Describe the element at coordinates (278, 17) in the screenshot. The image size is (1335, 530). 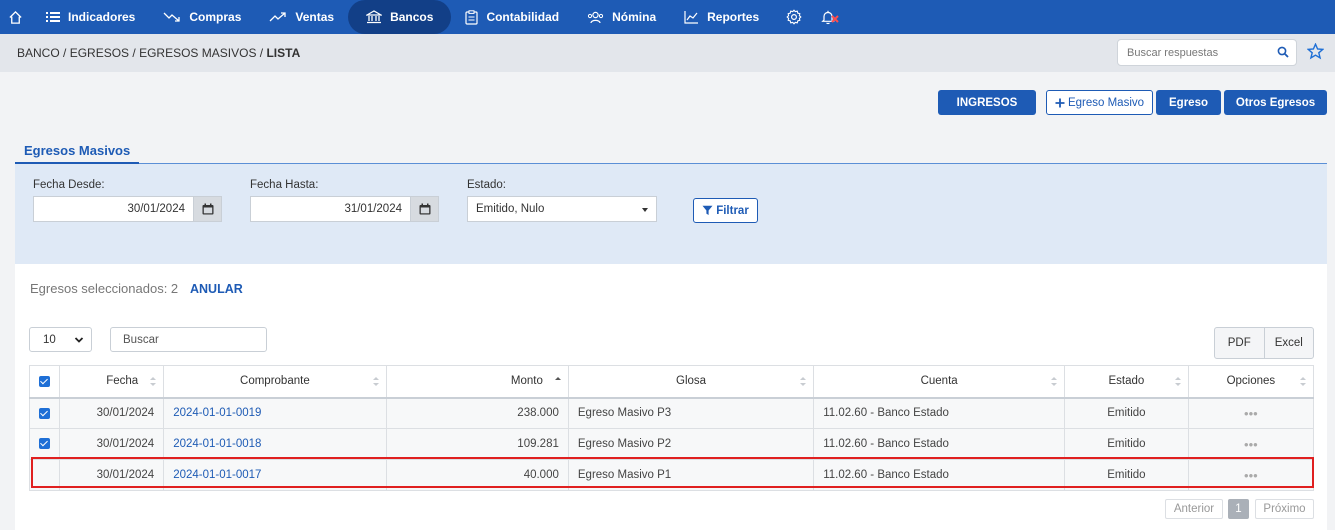
I see `trend-up-icon` at that location.